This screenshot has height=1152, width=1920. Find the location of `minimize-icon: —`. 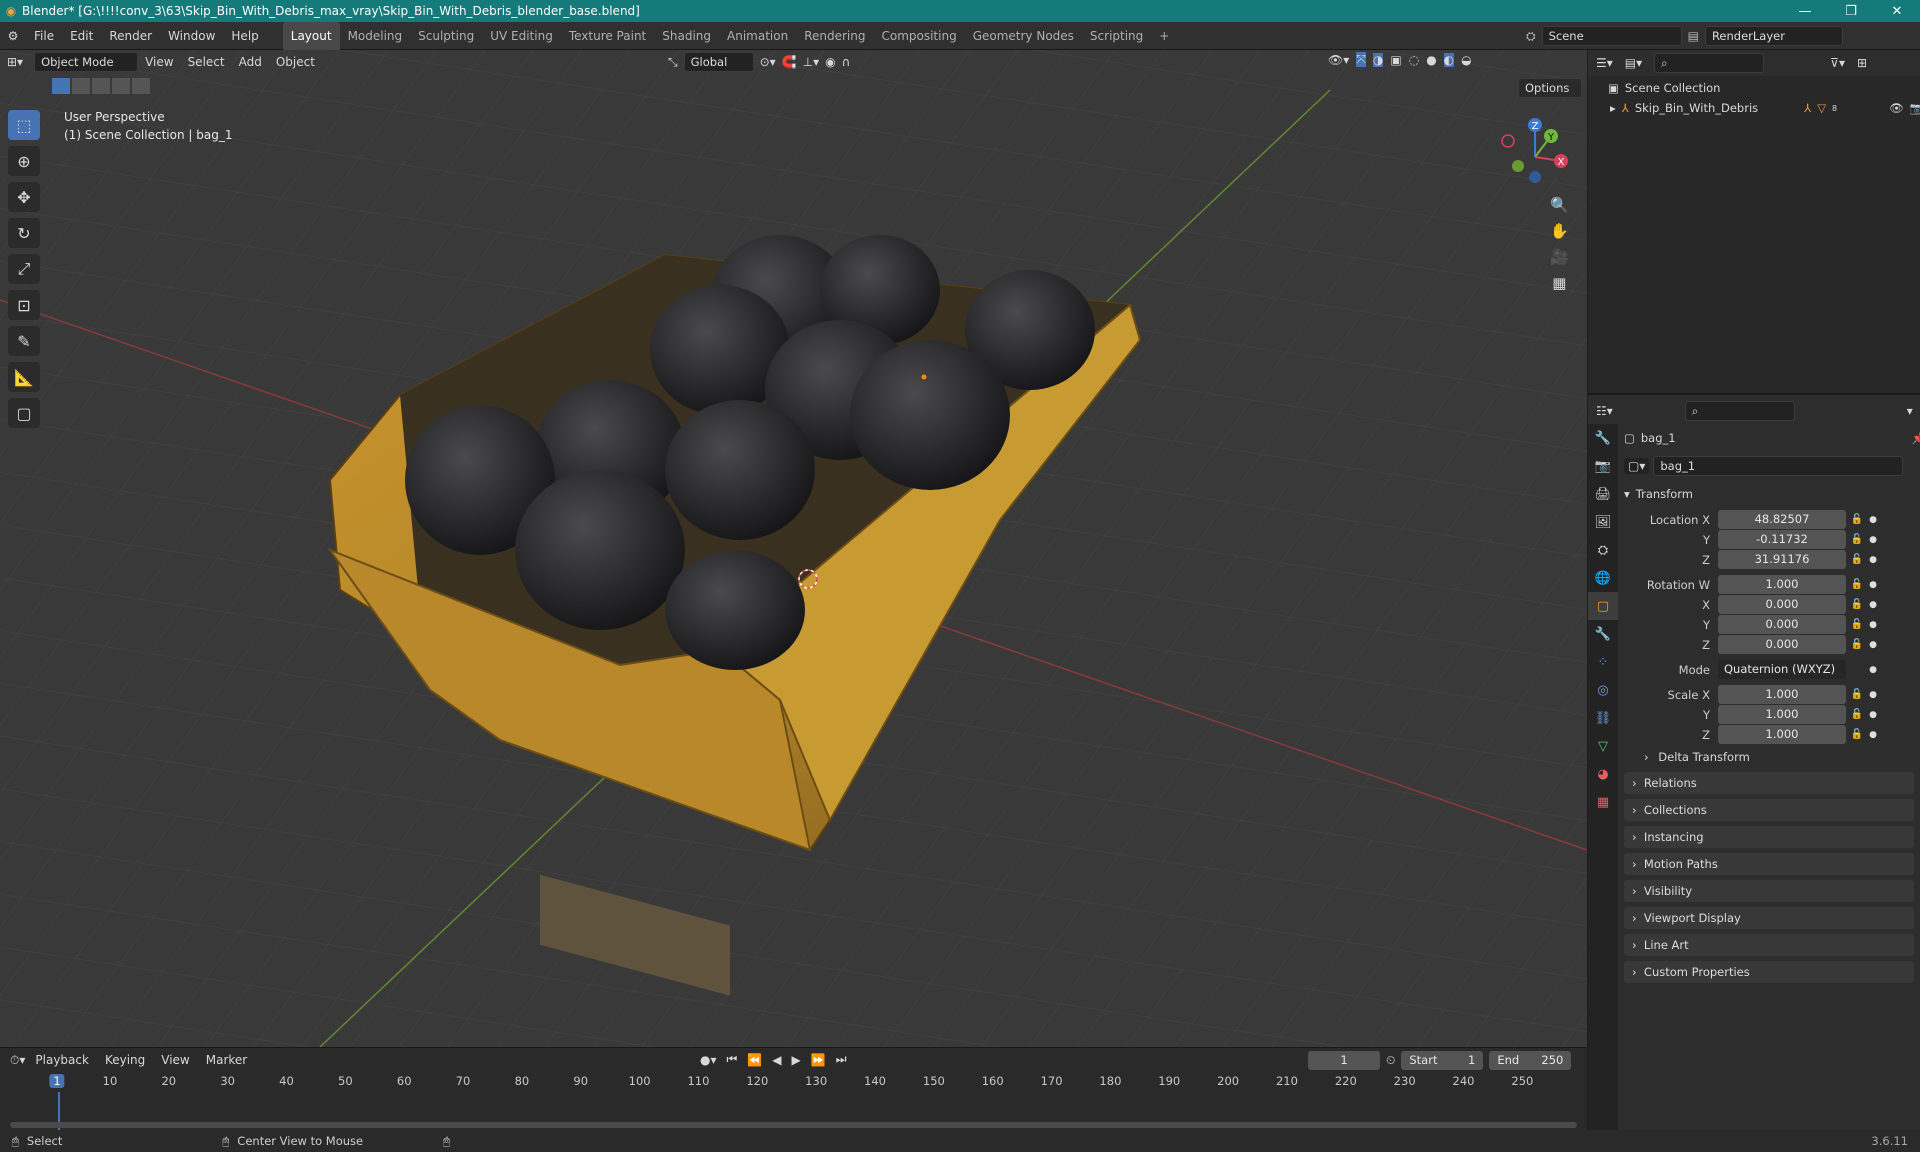

minimize-icon: — is located at coordinates (1805, 11).